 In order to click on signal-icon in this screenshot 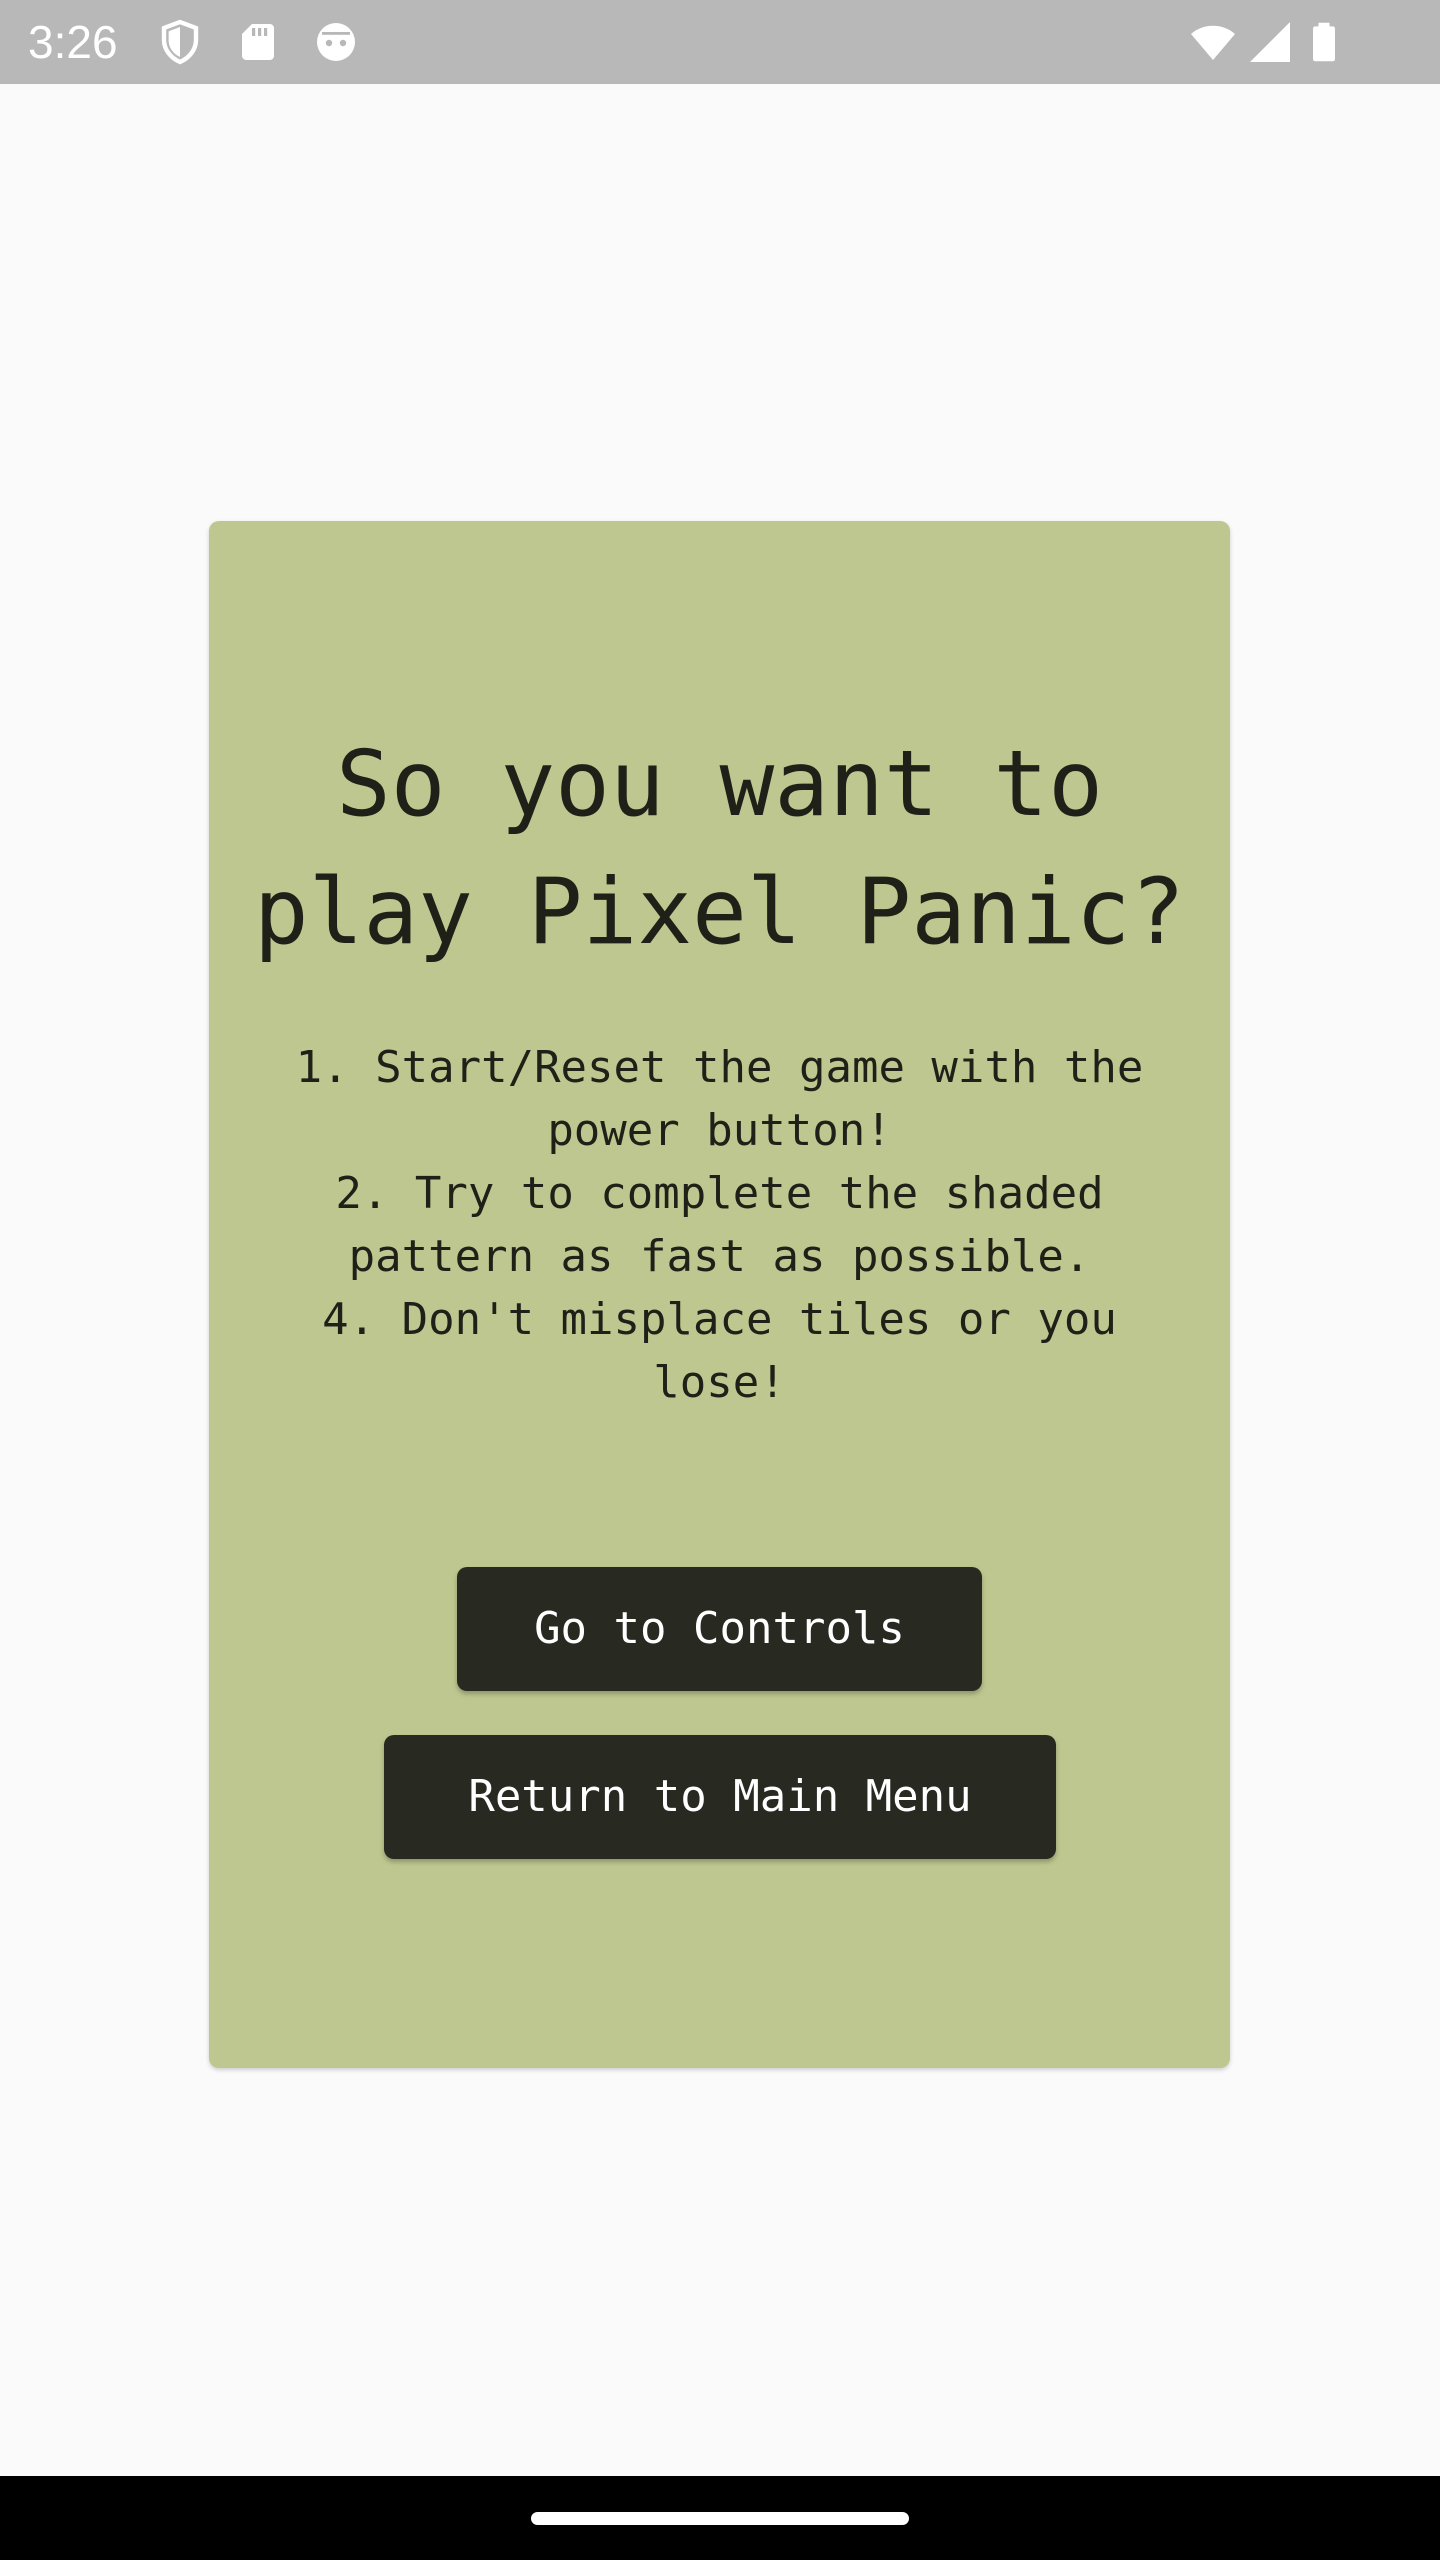, I will do `click(1270, 42)`.